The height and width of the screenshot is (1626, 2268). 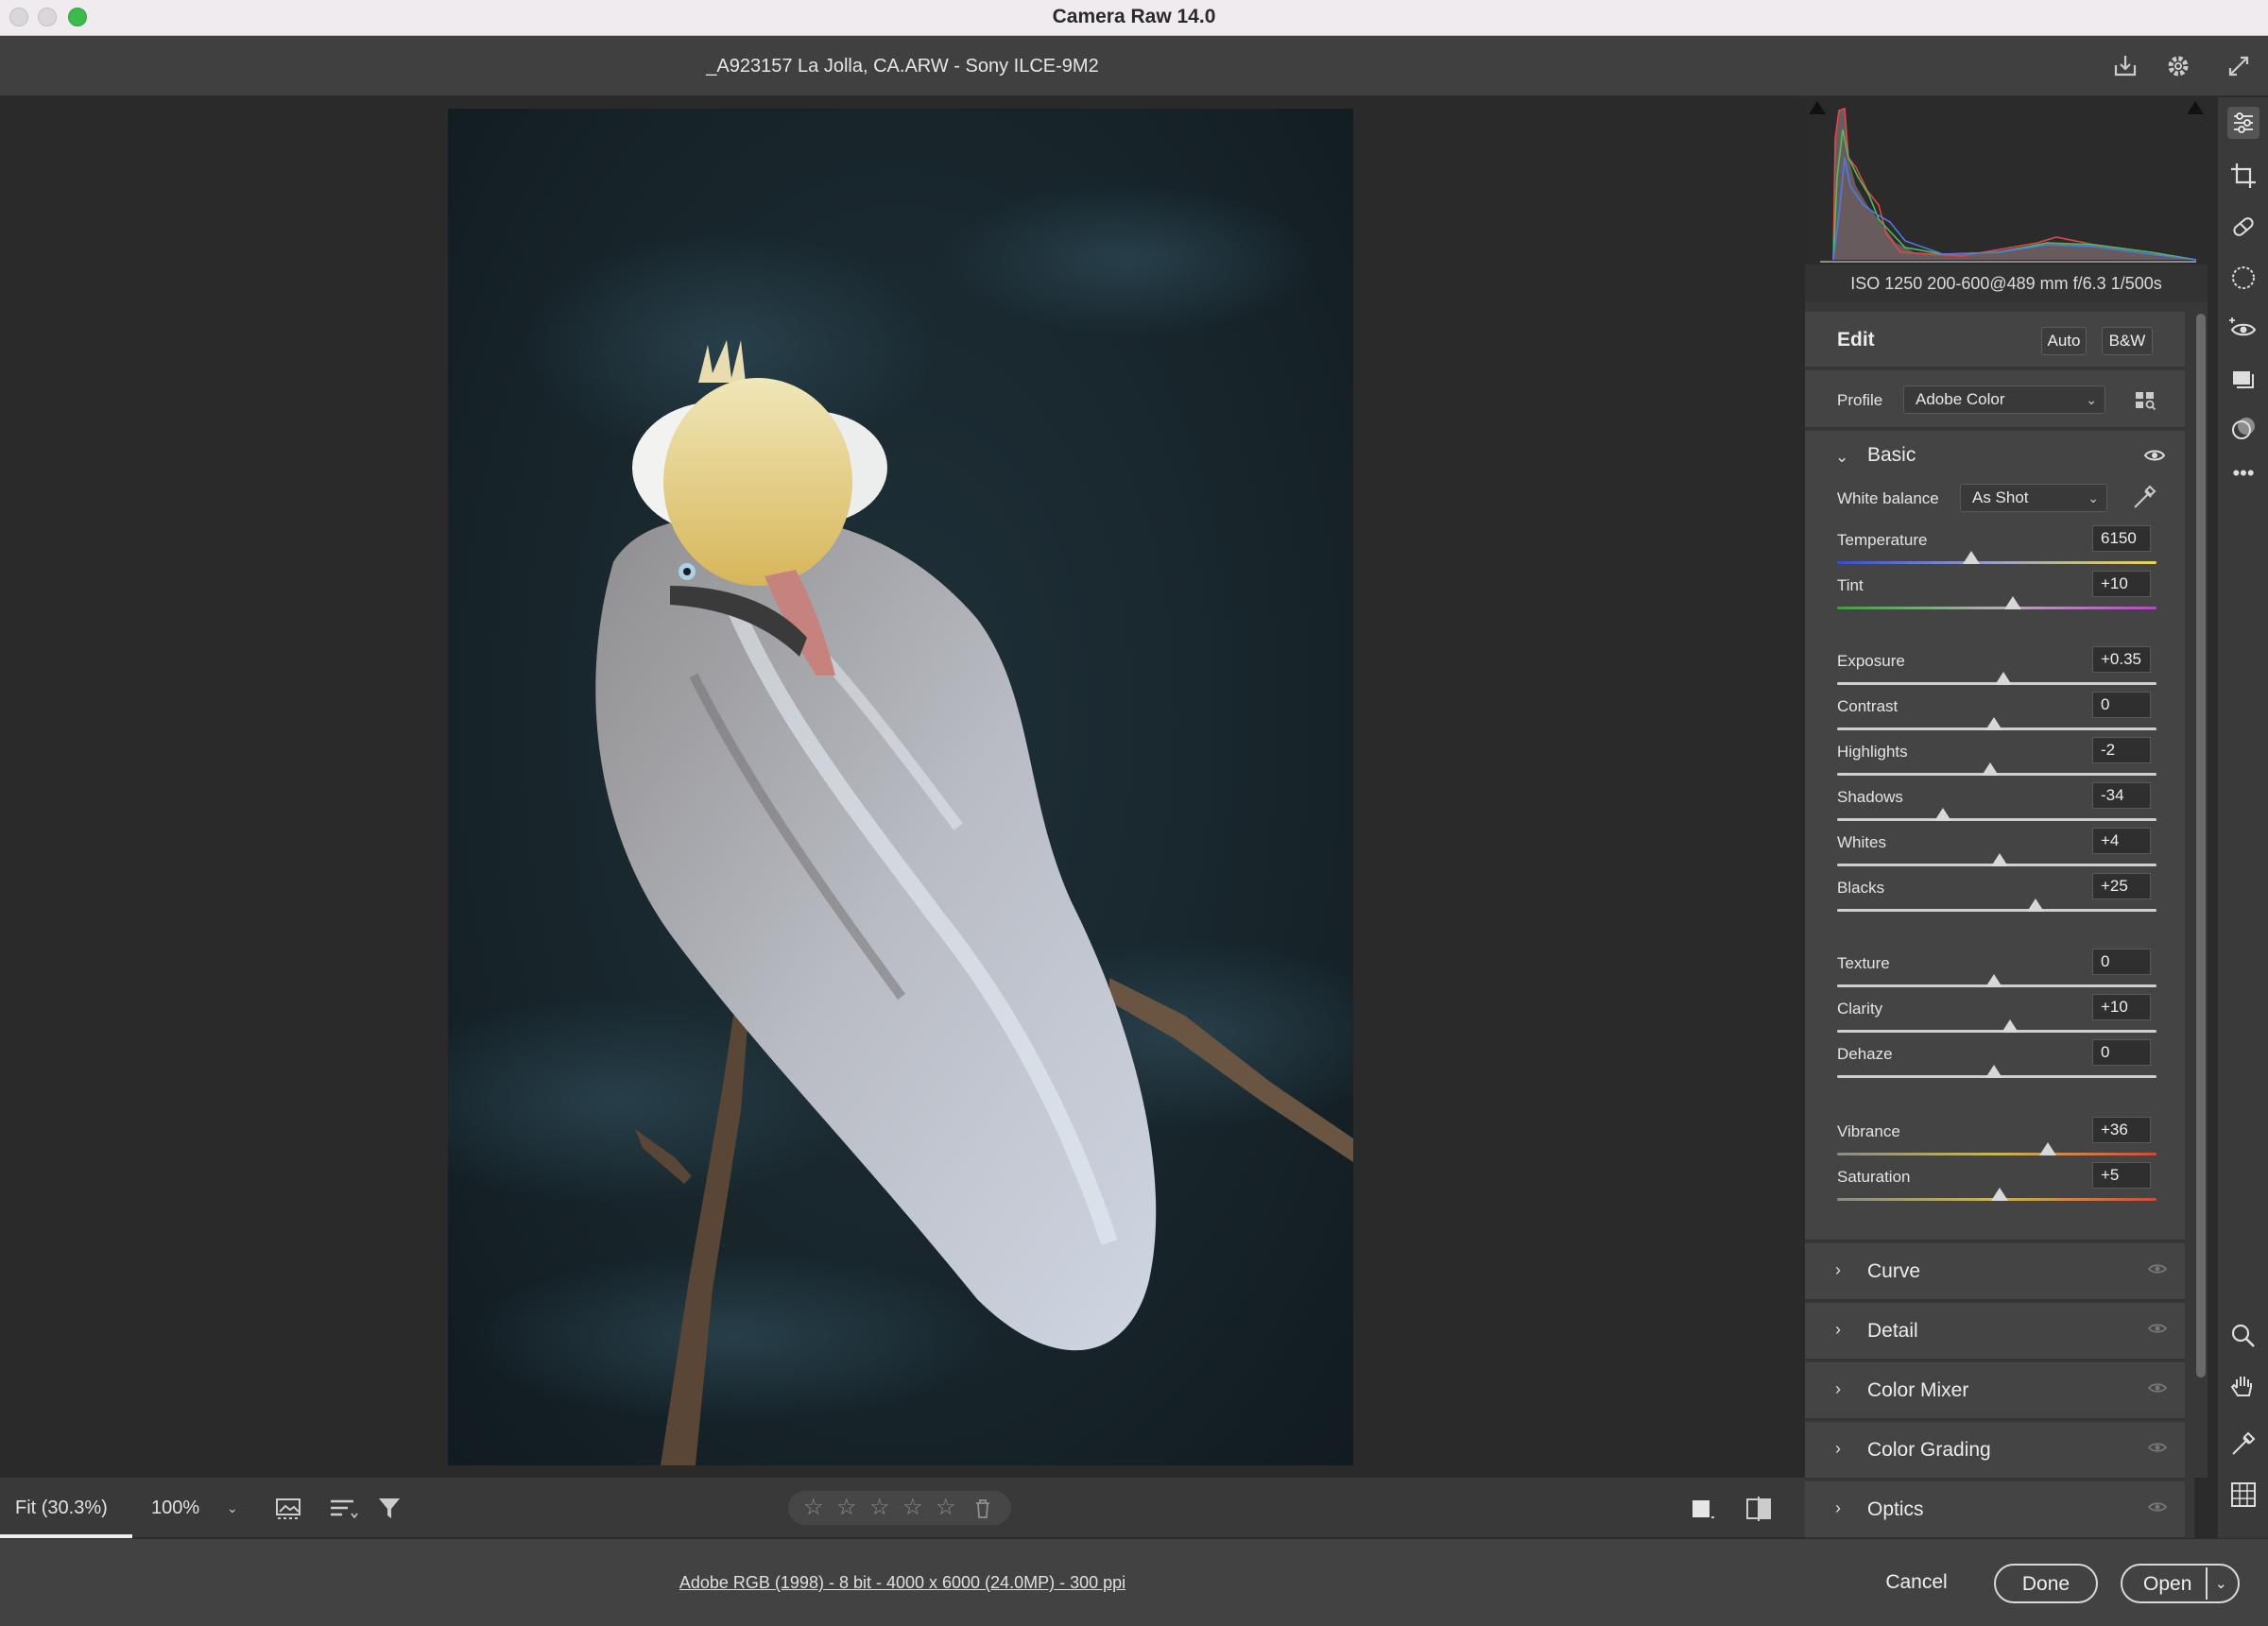 I want to click on slider-value-input: +25, so click(x=2121, y=886).